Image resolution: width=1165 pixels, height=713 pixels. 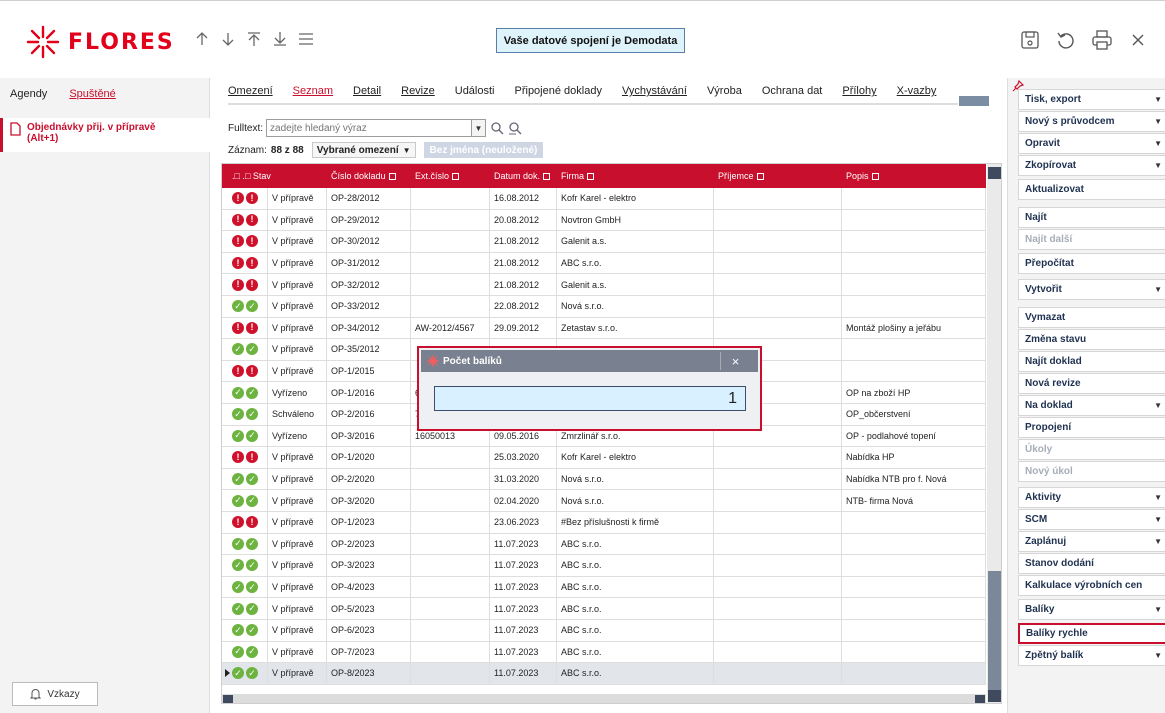 I want to click on col-ext-cislo: Ext.číslo, so click(x=453, y=176).